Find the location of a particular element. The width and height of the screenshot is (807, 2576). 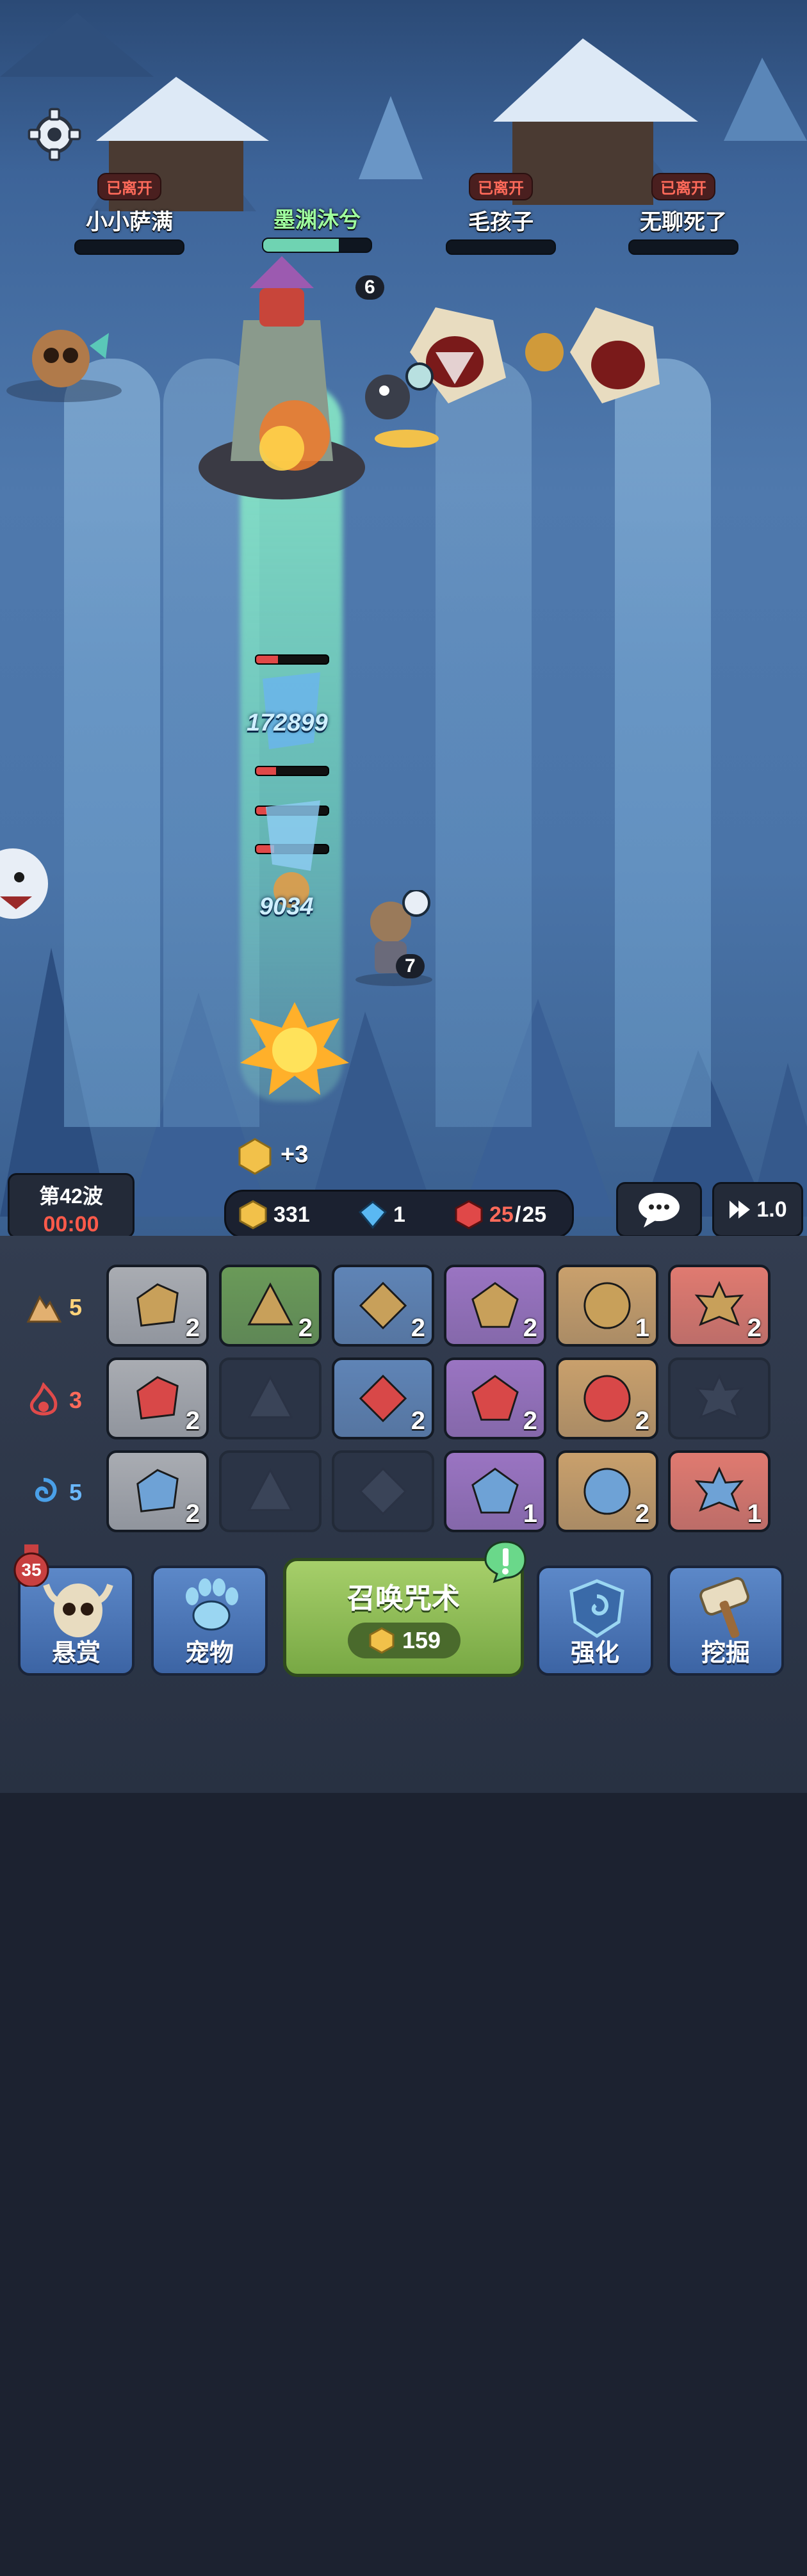

enemy-yeti is located at coordinates (25, 883).